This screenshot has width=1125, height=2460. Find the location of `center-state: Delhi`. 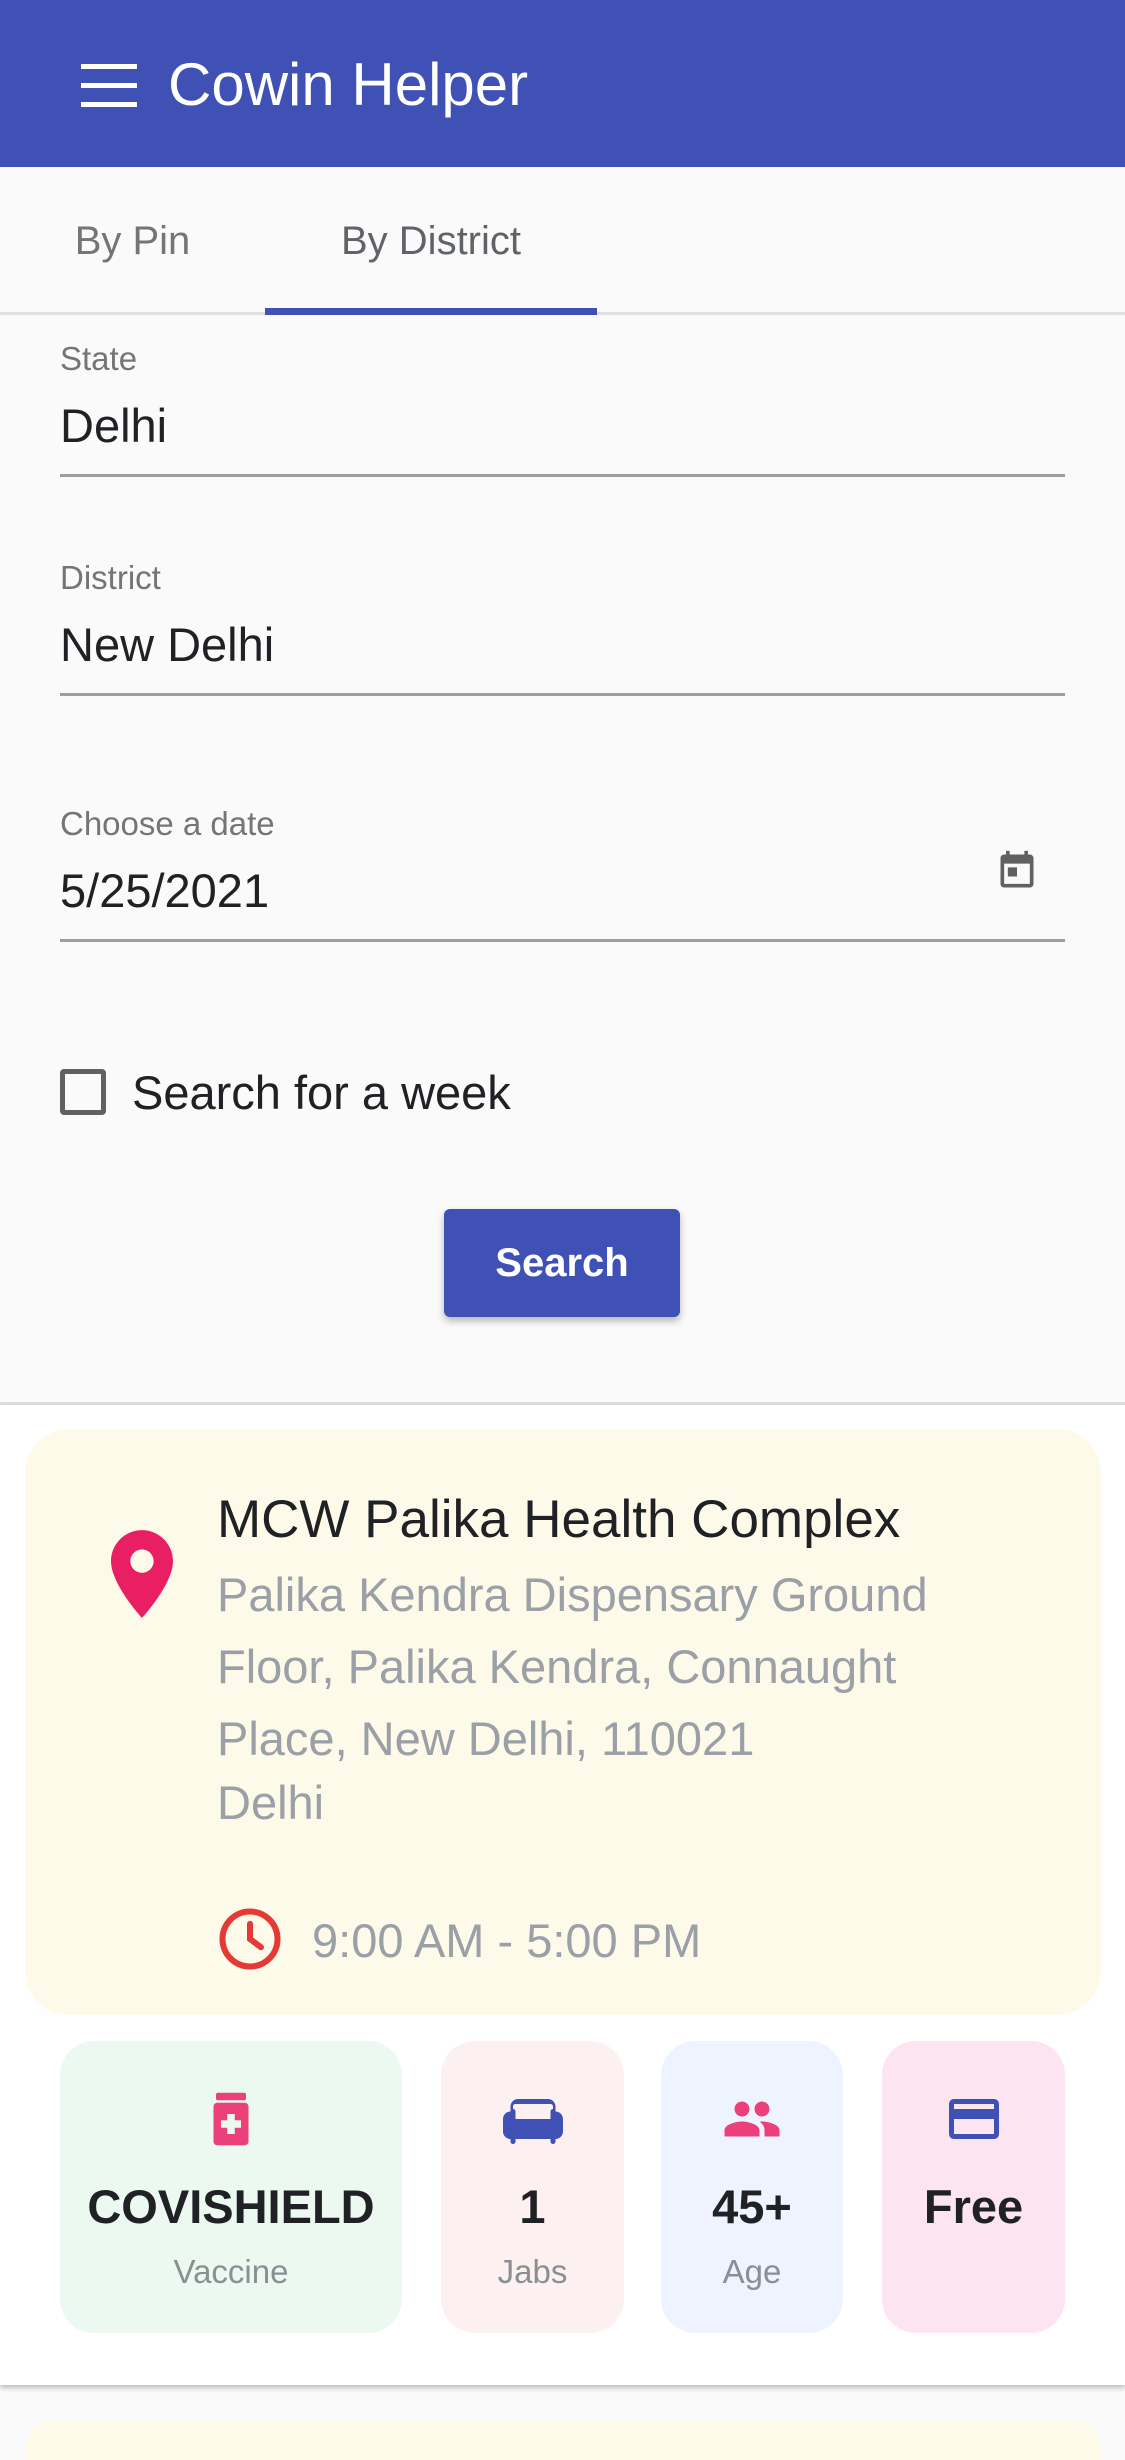

center-state: Delhi is located at coordinates (271, 1802).